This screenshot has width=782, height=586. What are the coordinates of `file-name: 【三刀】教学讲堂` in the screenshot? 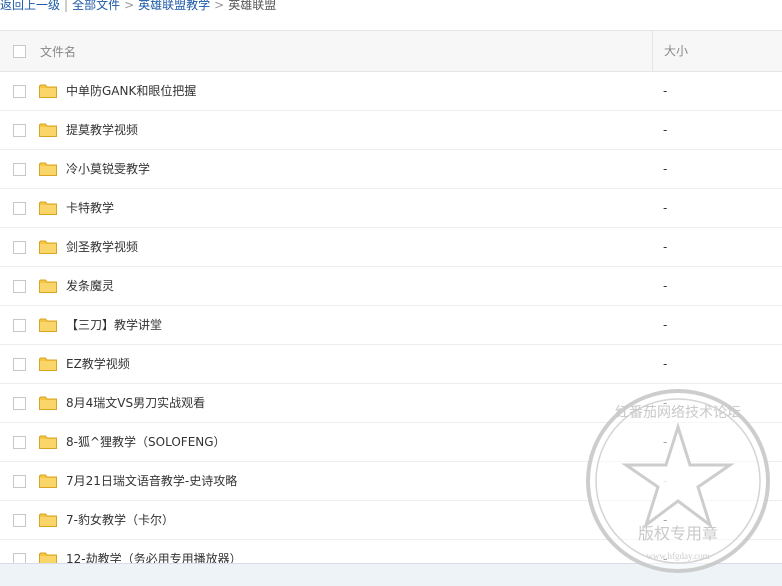 It's located at (114, 325).